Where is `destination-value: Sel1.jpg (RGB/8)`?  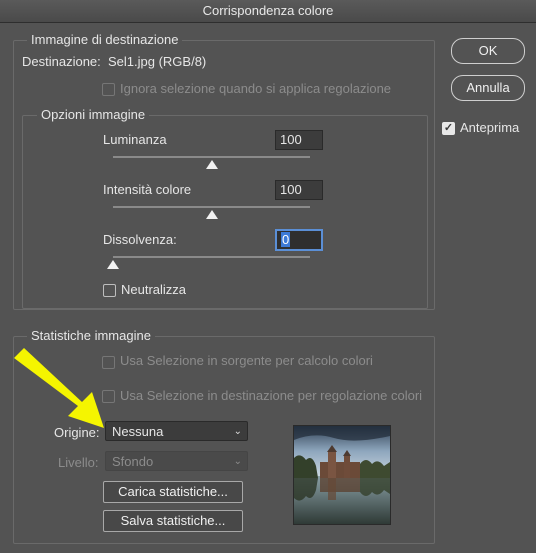
destination-value: Sel1.jpg (RGB/8) is located at coordinates (157, 61).